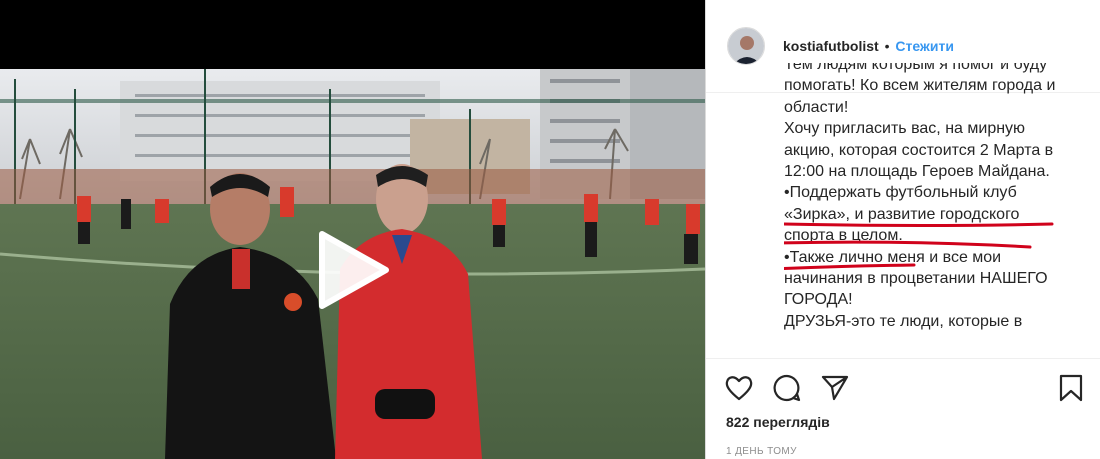 The height and width of the screenshot is (459, 1100). I want to click on caption-line: 12:00 на площадь Героев Майдана., so click(917, 172).